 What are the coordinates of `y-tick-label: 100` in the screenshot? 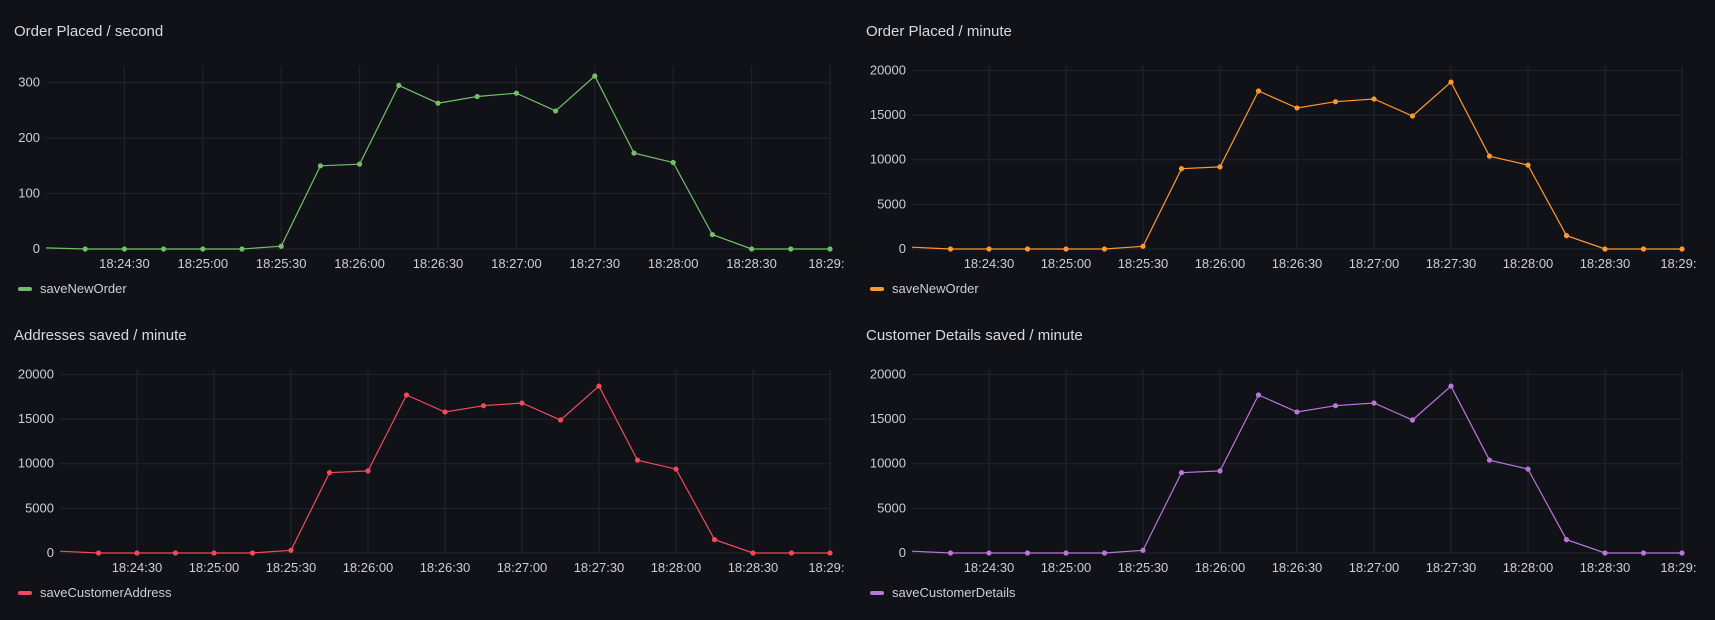 It's located at (29, 193).